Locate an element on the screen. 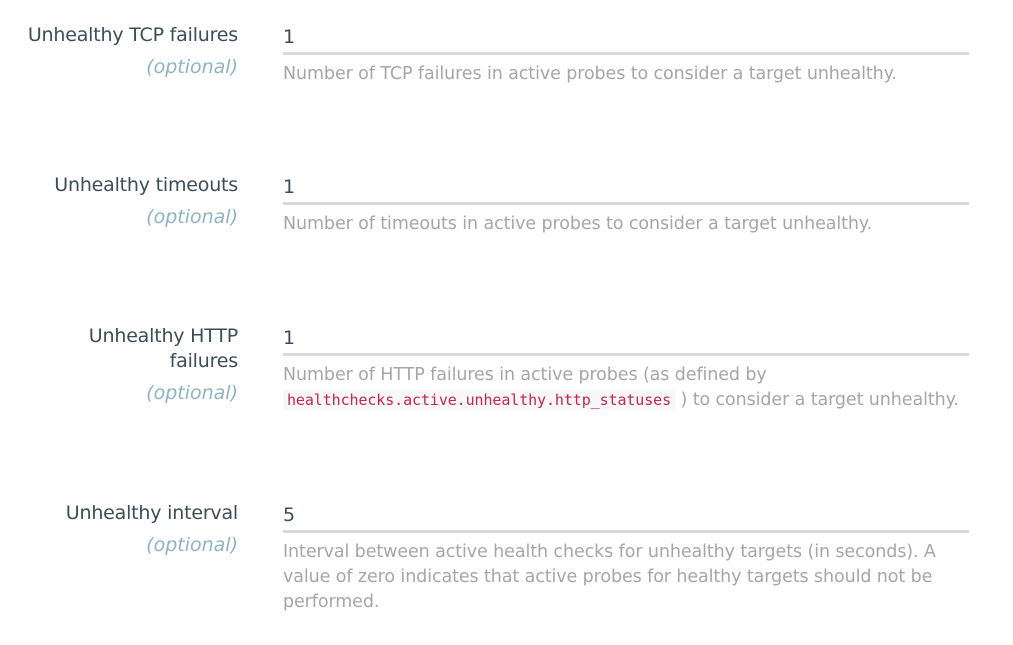 This screenshot has width=1013, height=645. field-label-group: Unhealthy timeouts (optional) is located at coordinates (128, 201).